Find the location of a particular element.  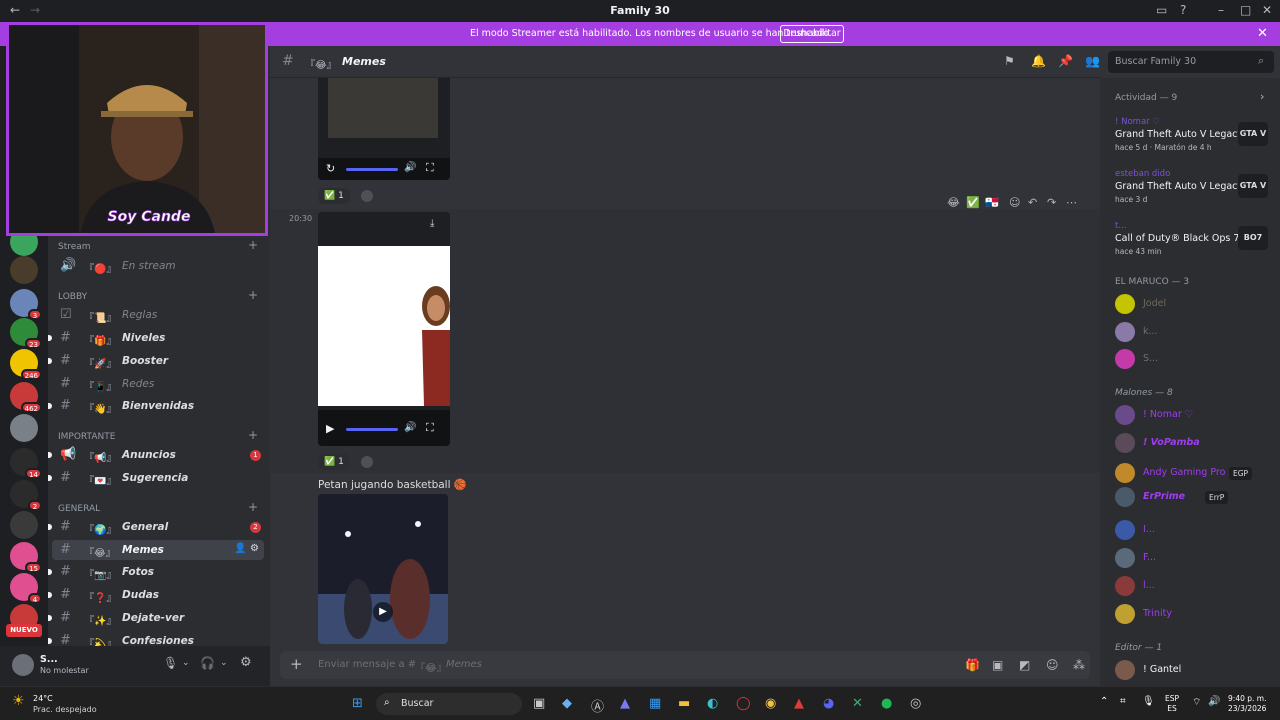

inbox-icon: ▭ is located at coordinates (1161, 10).